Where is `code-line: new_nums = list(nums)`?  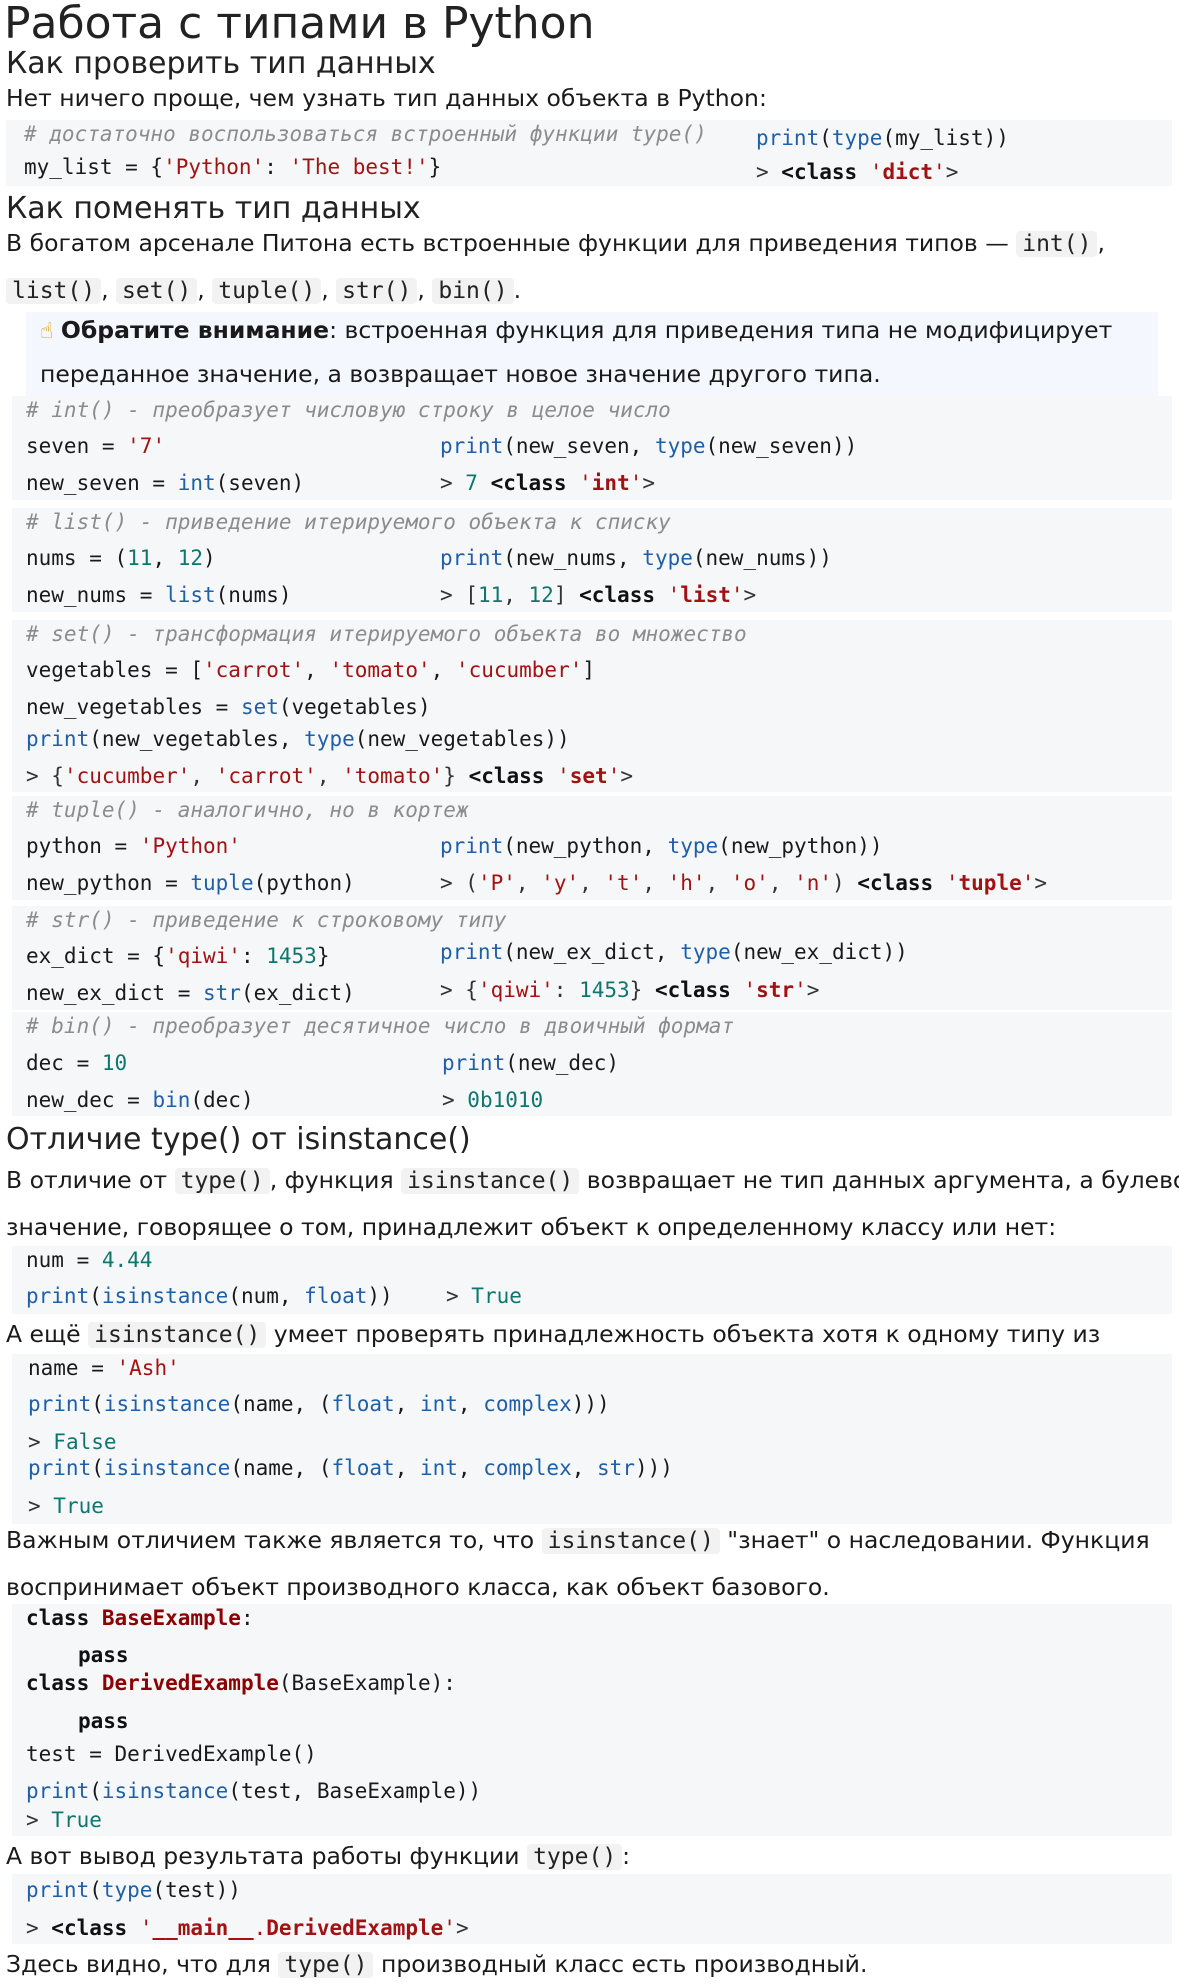 code-line: new_nums = list(nums) is located at coordinates (159, 595).